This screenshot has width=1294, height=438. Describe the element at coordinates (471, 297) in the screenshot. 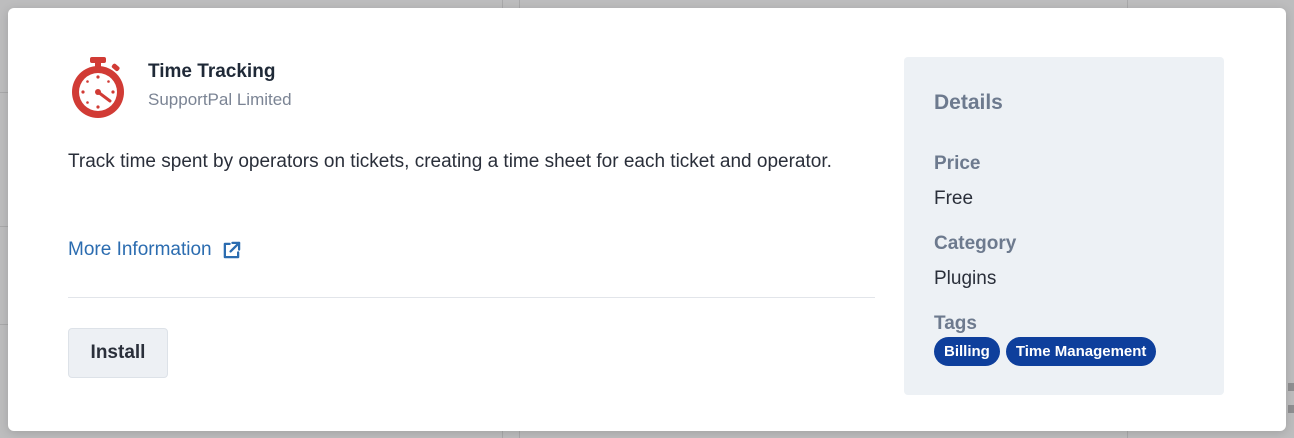

I see `divider` at that location.